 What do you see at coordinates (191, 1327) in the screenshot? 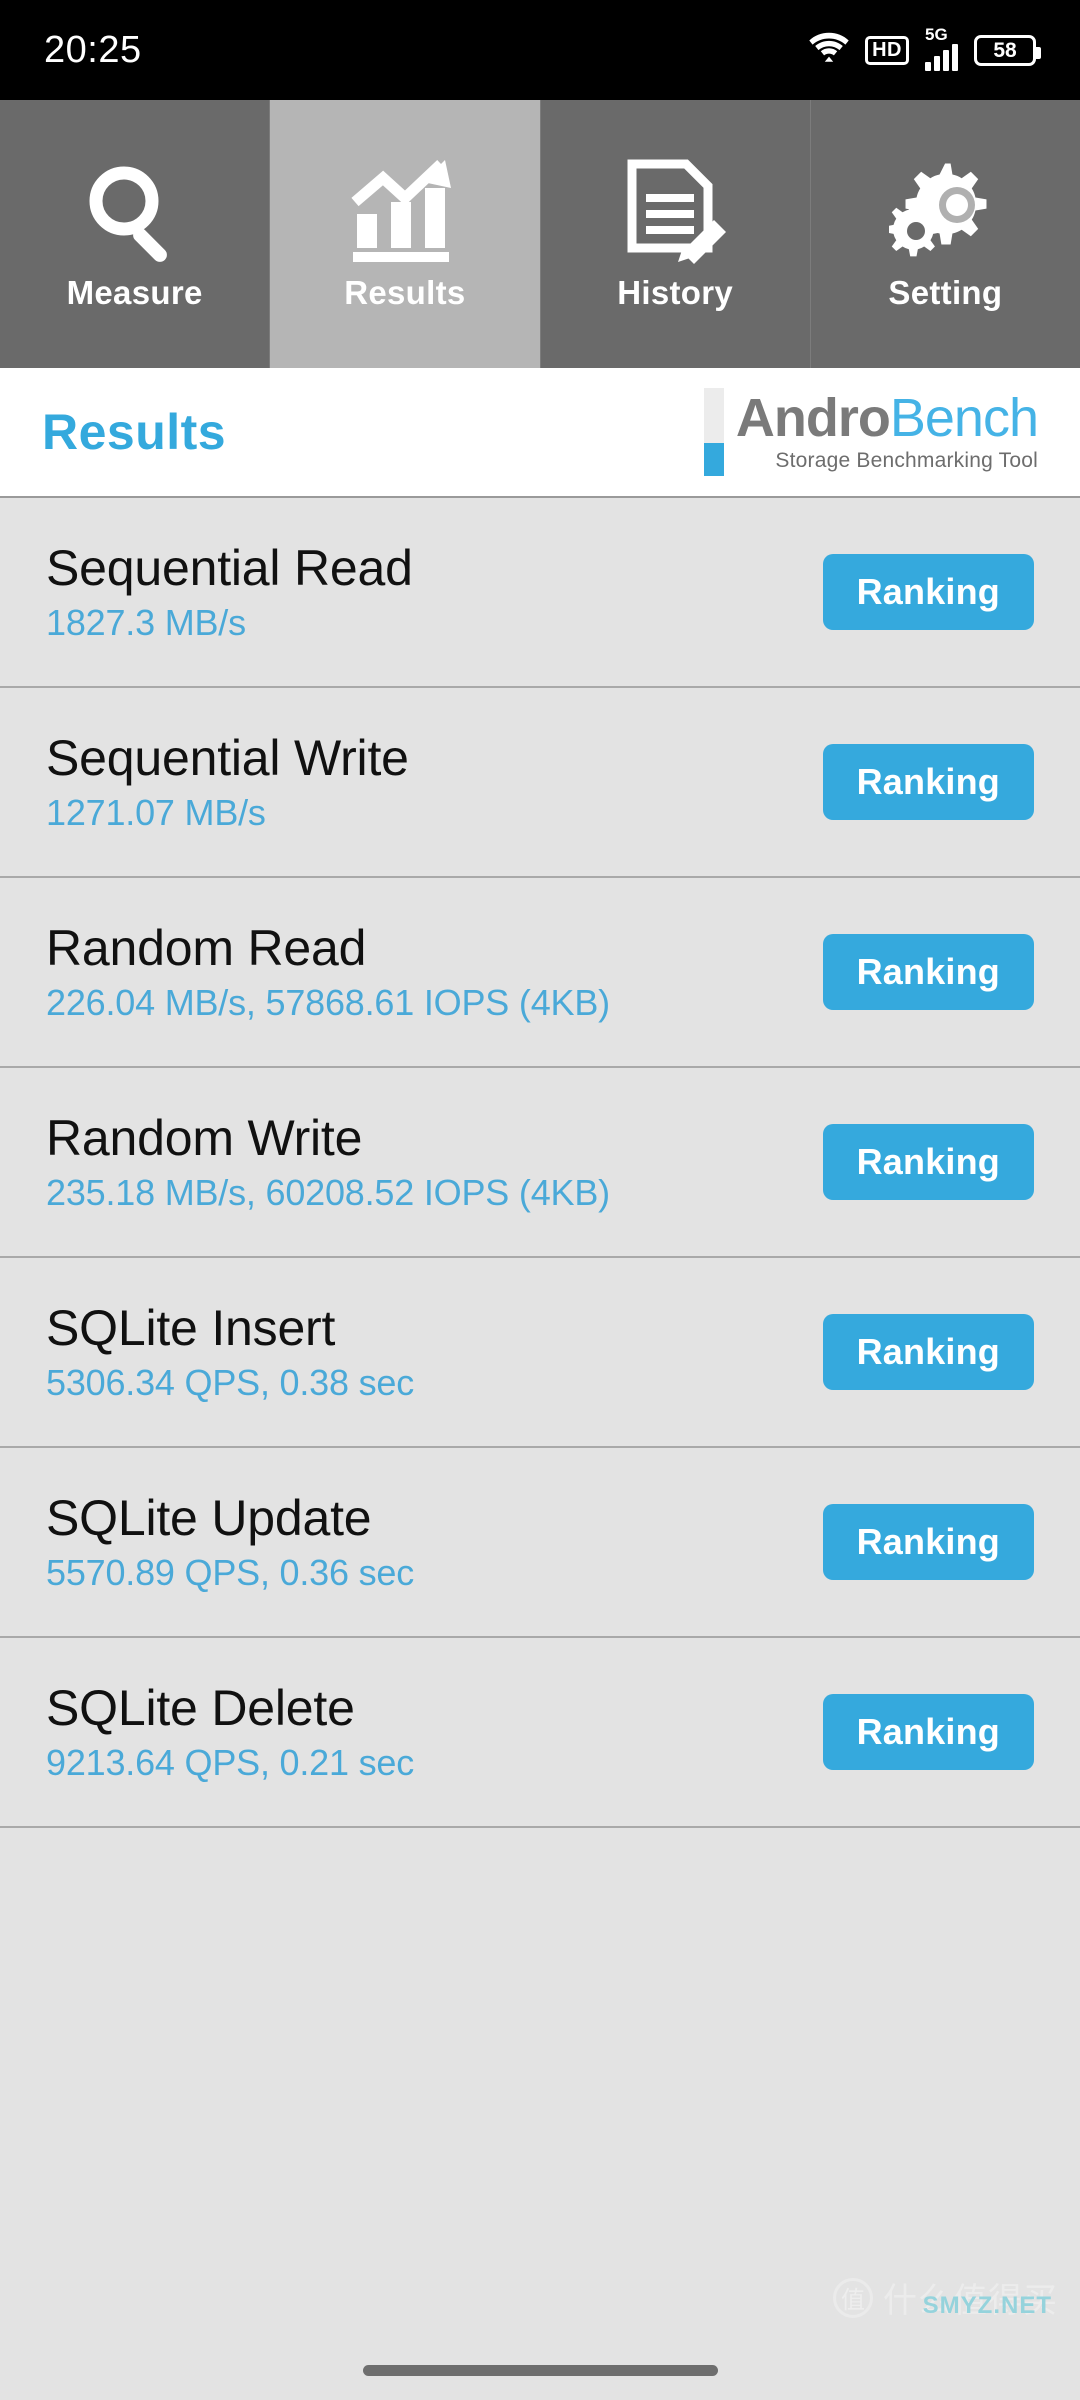
I see `result-title: SQLite Insert` at bounding box center [191, 1327].